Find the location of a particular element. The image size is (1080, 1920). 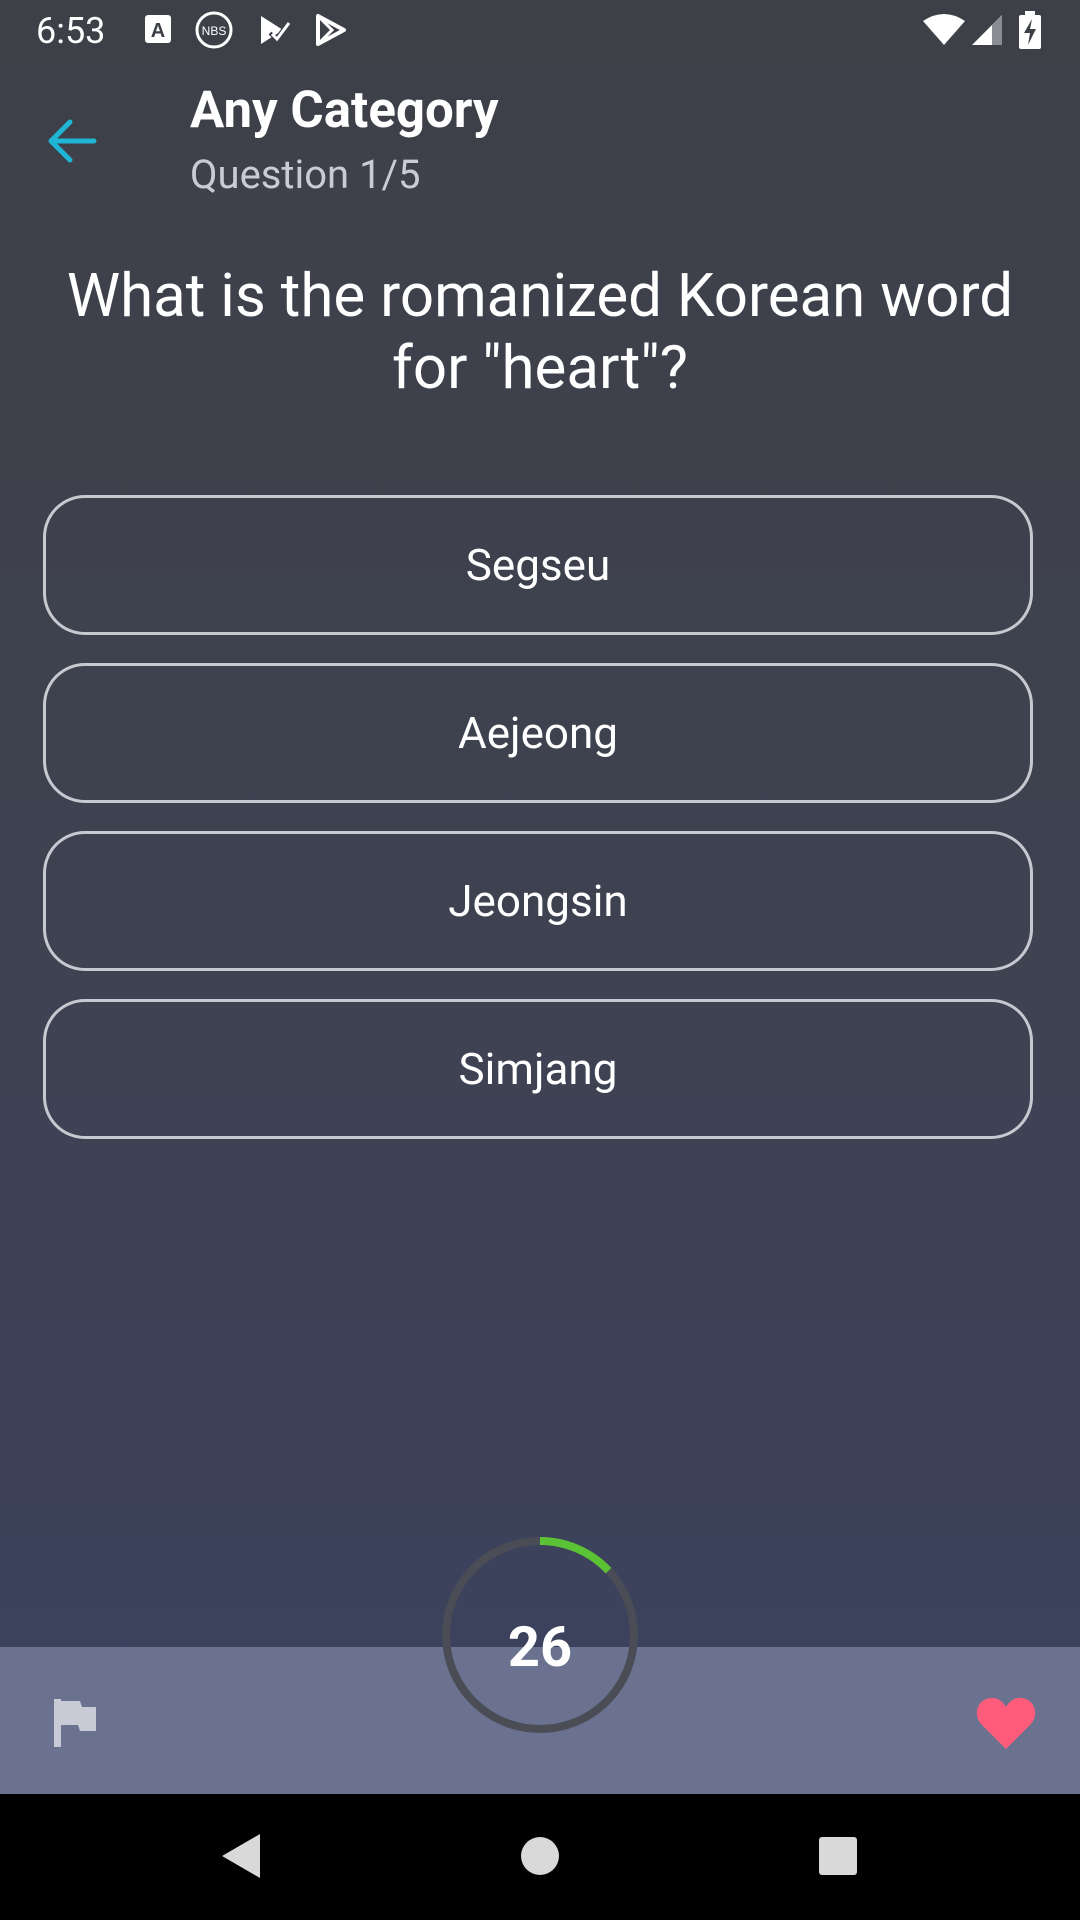

svg-text: A is located at coordinates (158, 31).